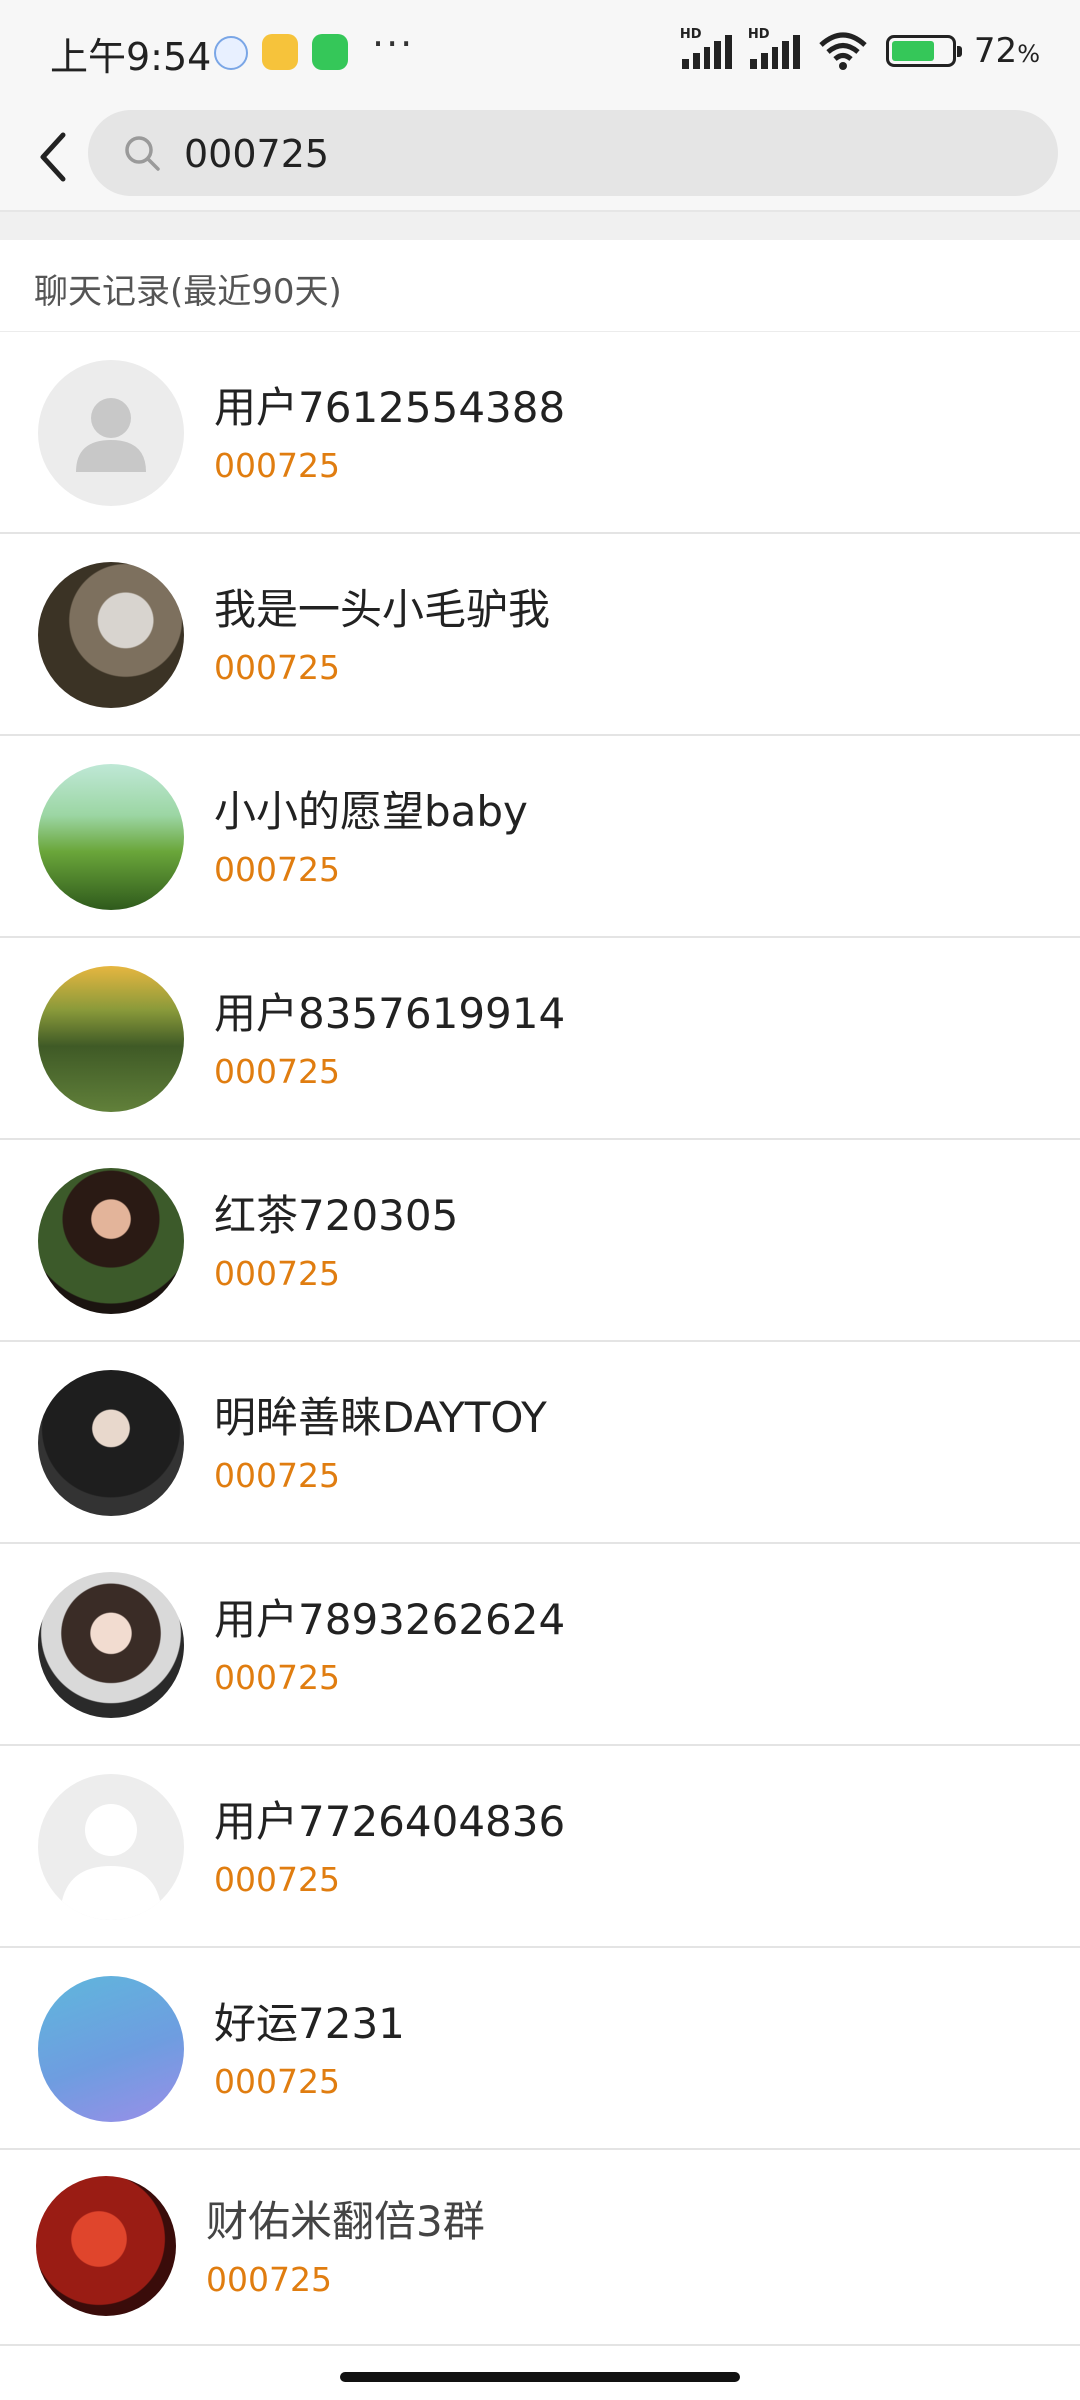  I want to click on battery-percent: 72%, so click(1007, 51).